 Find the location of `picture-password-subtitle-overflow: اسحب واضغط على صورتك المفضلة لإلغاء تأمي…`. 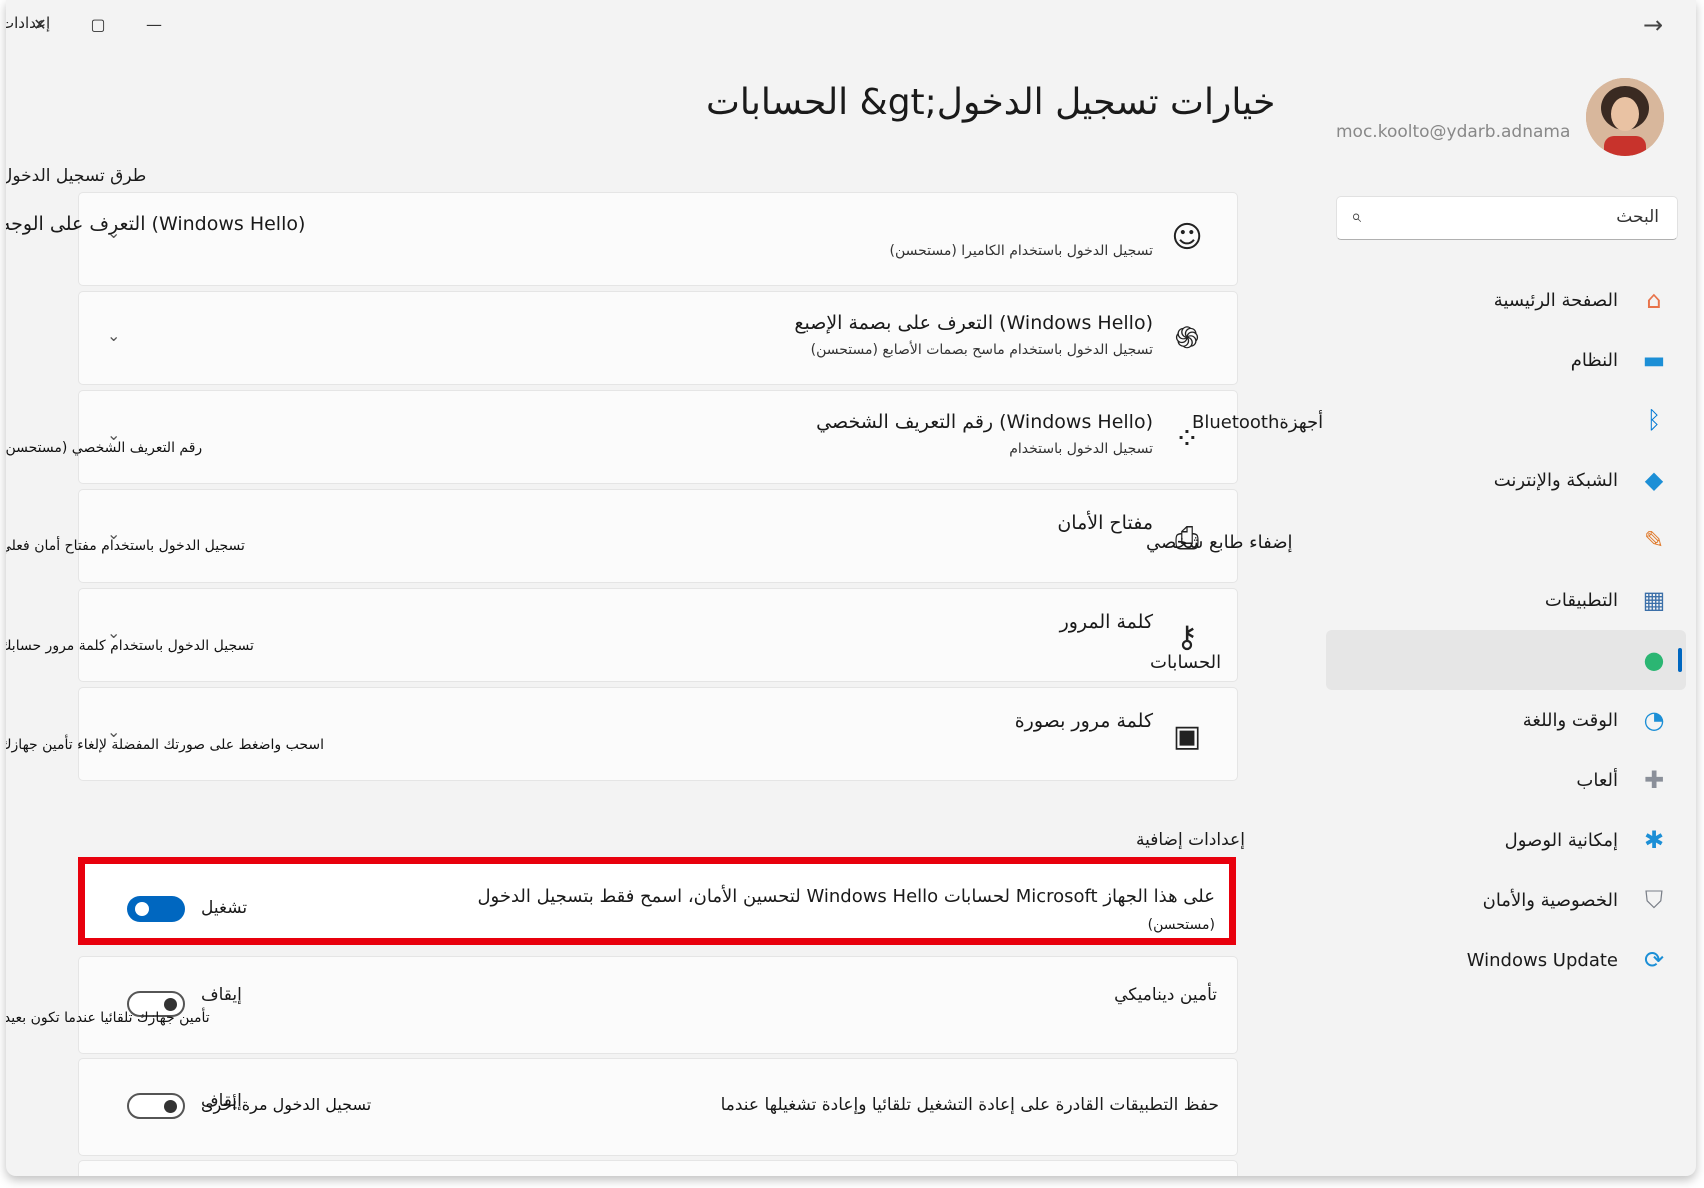

picture-password-subtitle-overflow: اسحب واضغط على صورتك المفضلة لإلغاء تأمي… is located at coordinates (165, 745).